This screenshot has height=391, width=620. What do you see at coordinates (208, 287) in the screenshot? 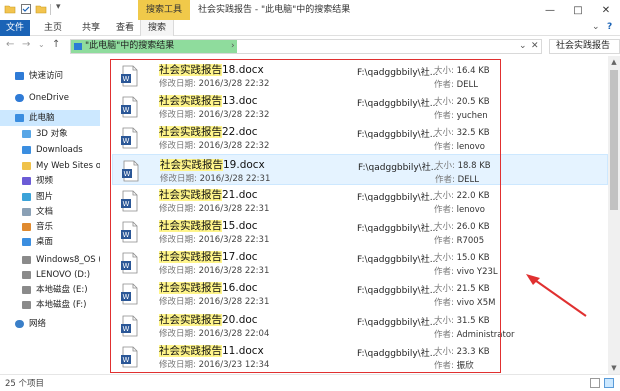
I see `file-name: 社会实践报告16.doc` at bounding box center [208, 287].